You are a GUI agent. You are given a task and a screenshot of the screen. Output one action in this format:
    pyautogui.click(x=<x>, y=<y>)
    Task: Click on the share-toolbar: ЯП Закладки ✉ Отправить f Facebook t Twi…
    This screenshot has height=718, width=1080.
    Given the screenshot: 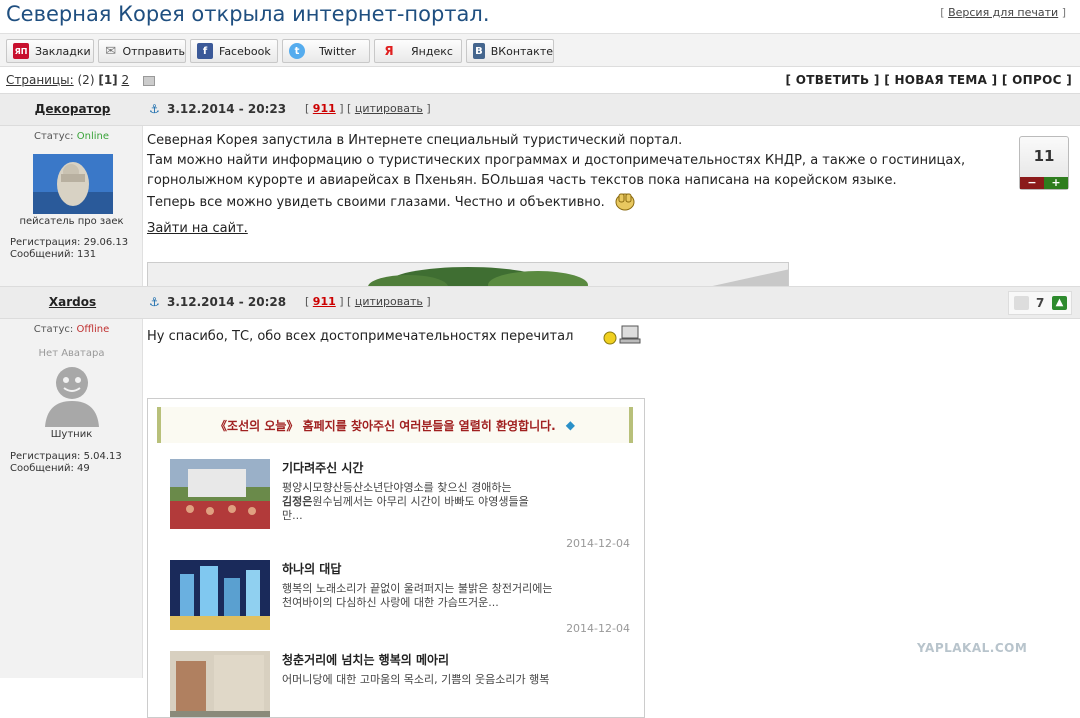 What is the action you would take?
    pyautogui.click(x=540, y=50)
    